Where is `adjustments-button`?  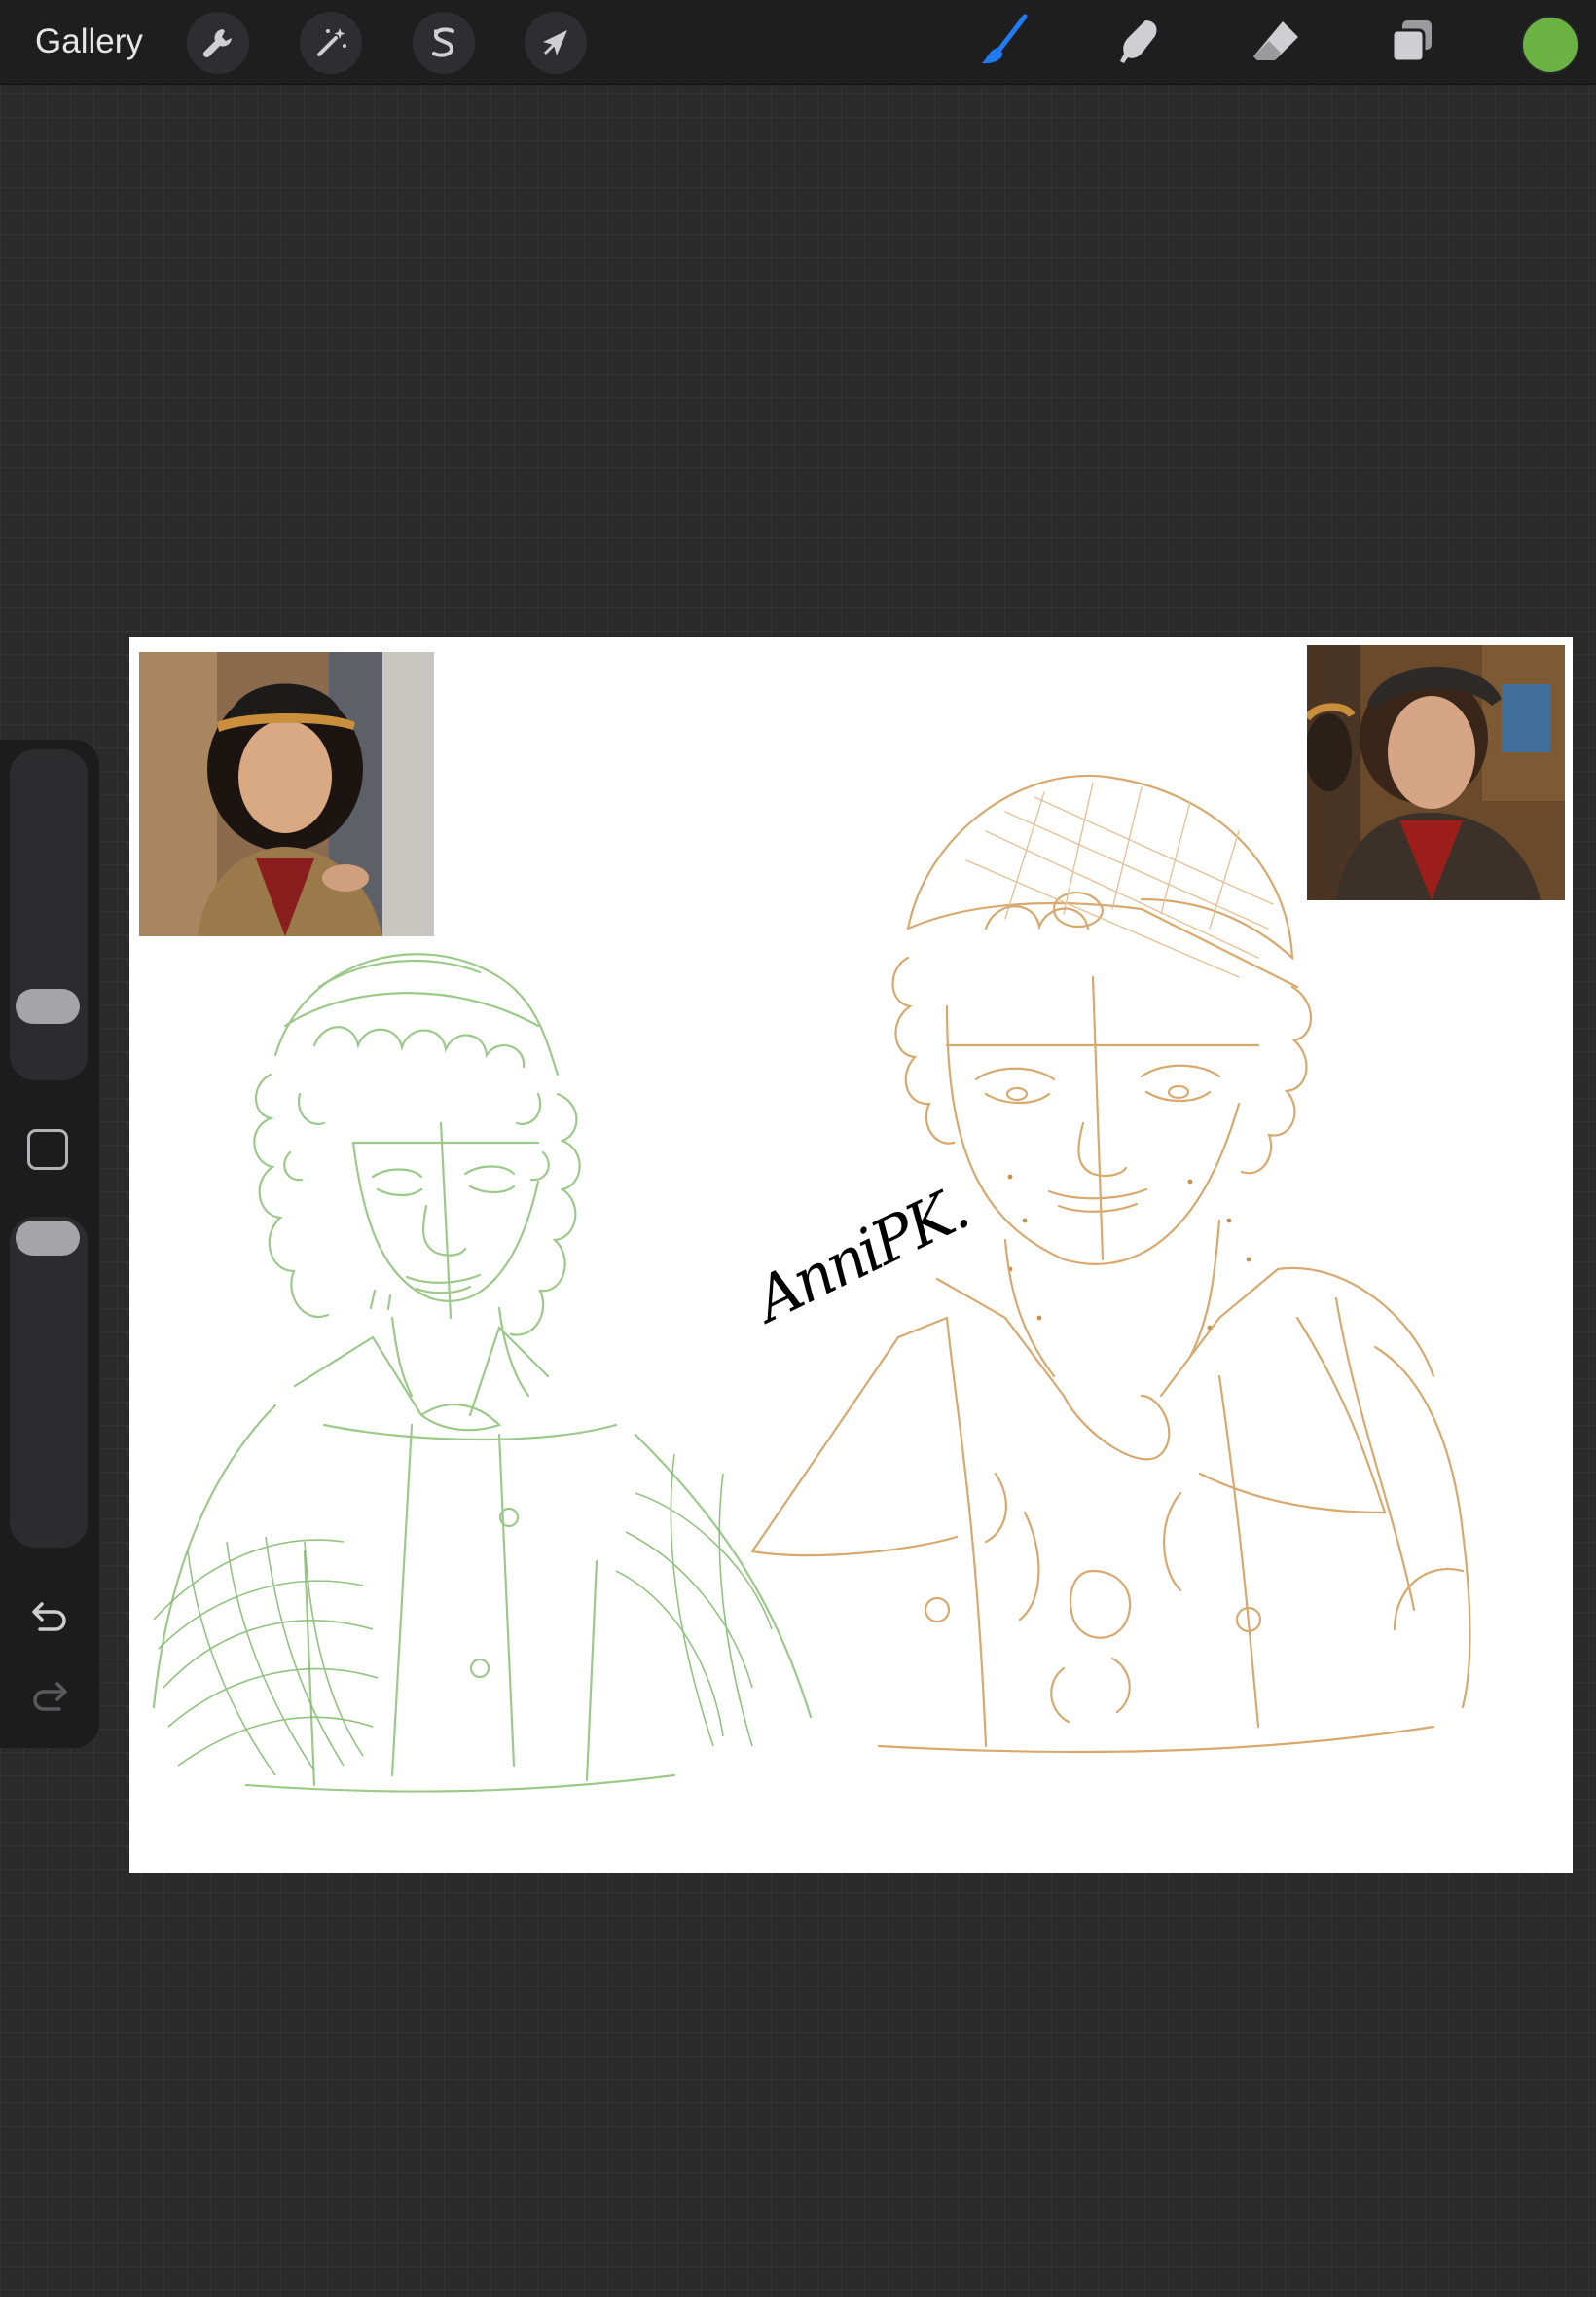 adjustments-button is located at coordinates (331, 43).